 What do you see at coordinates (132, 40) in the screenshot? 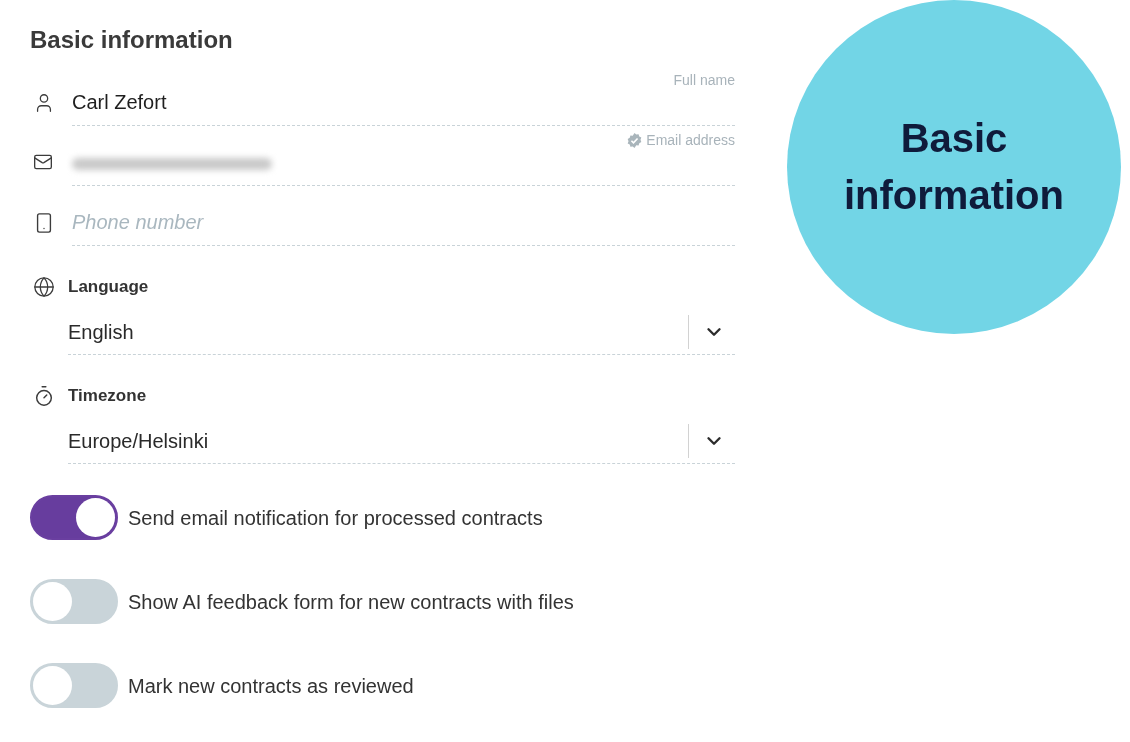
I see `section-title: Basic information` at bounding box center [132, 40].